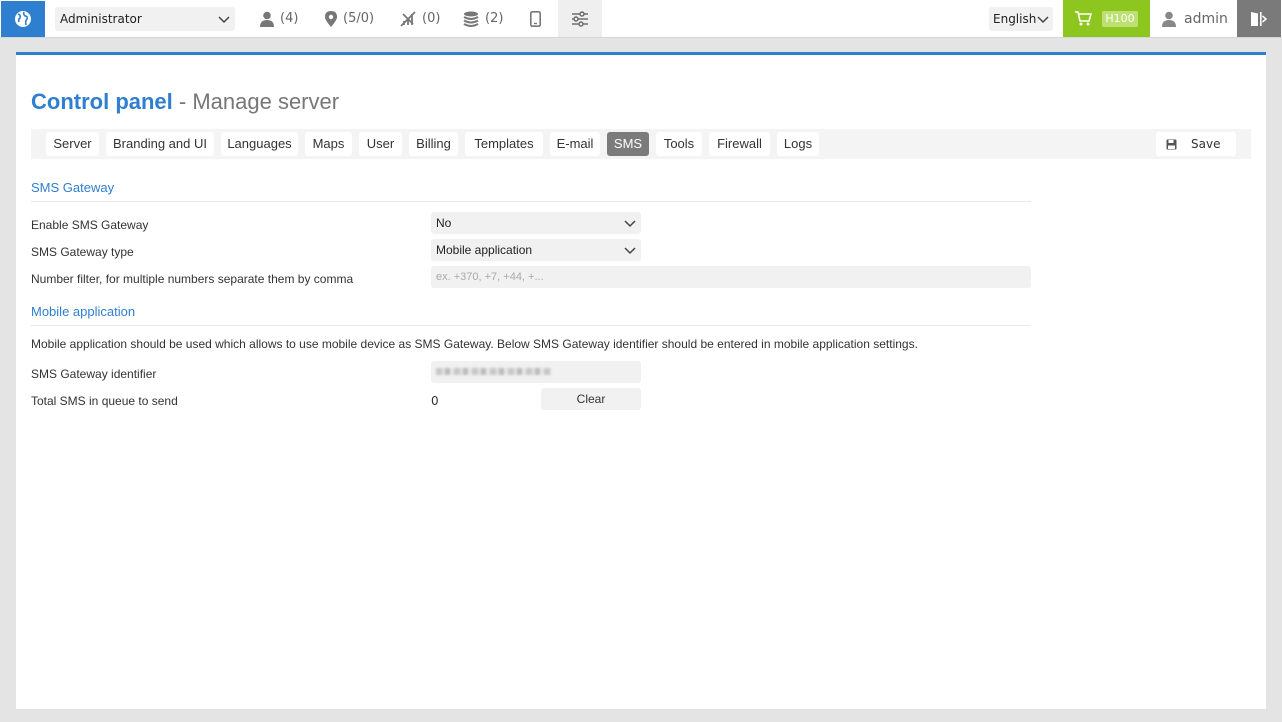  What do you see at coordinates (641, 19) in the screenshot?
I see `top-bar: Administrator (4) (5/0) (0) (2) English` at bounding box center [641, 19].